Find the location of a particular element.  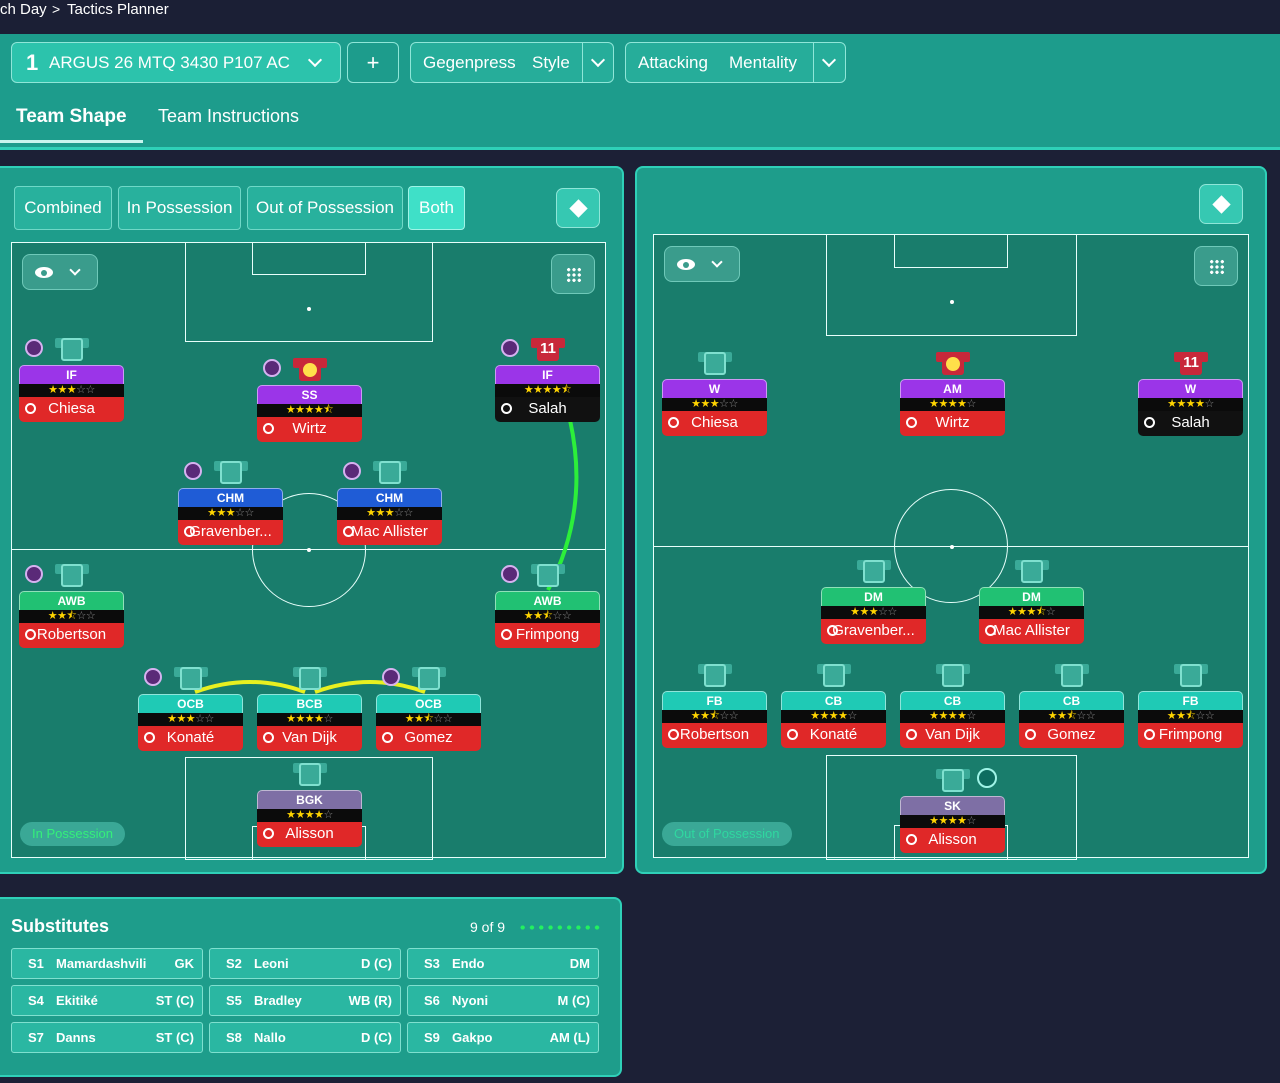

player-card-salah: W ★★★★☆ Salah is located at coordinates (1190, 407).